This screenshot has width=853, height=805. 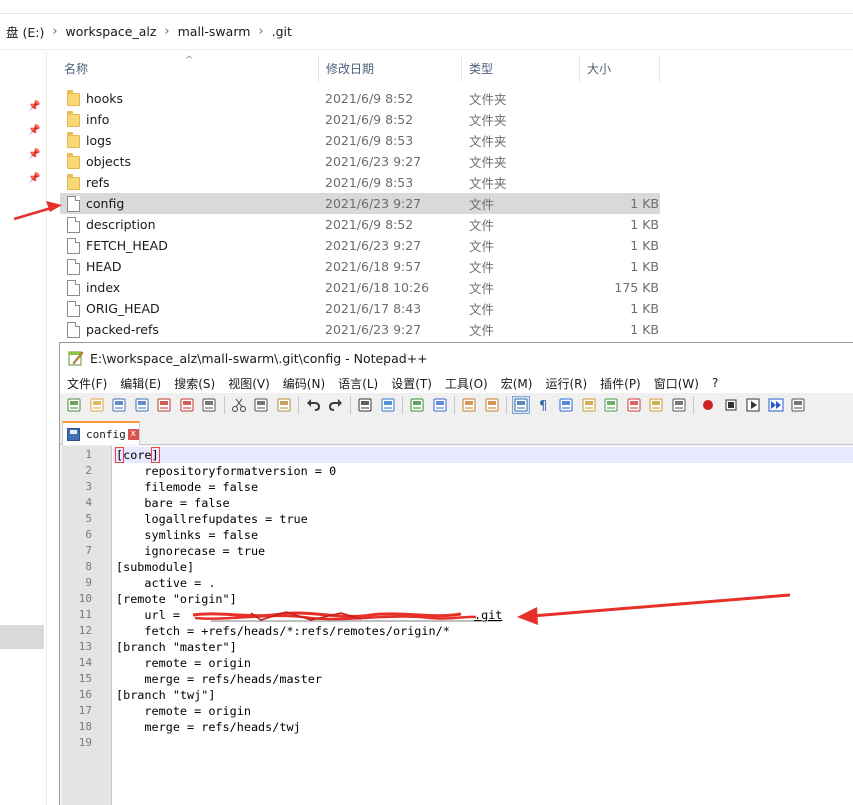 I want to click on code-line: [branch "twj"], so click(x=483, y=695).